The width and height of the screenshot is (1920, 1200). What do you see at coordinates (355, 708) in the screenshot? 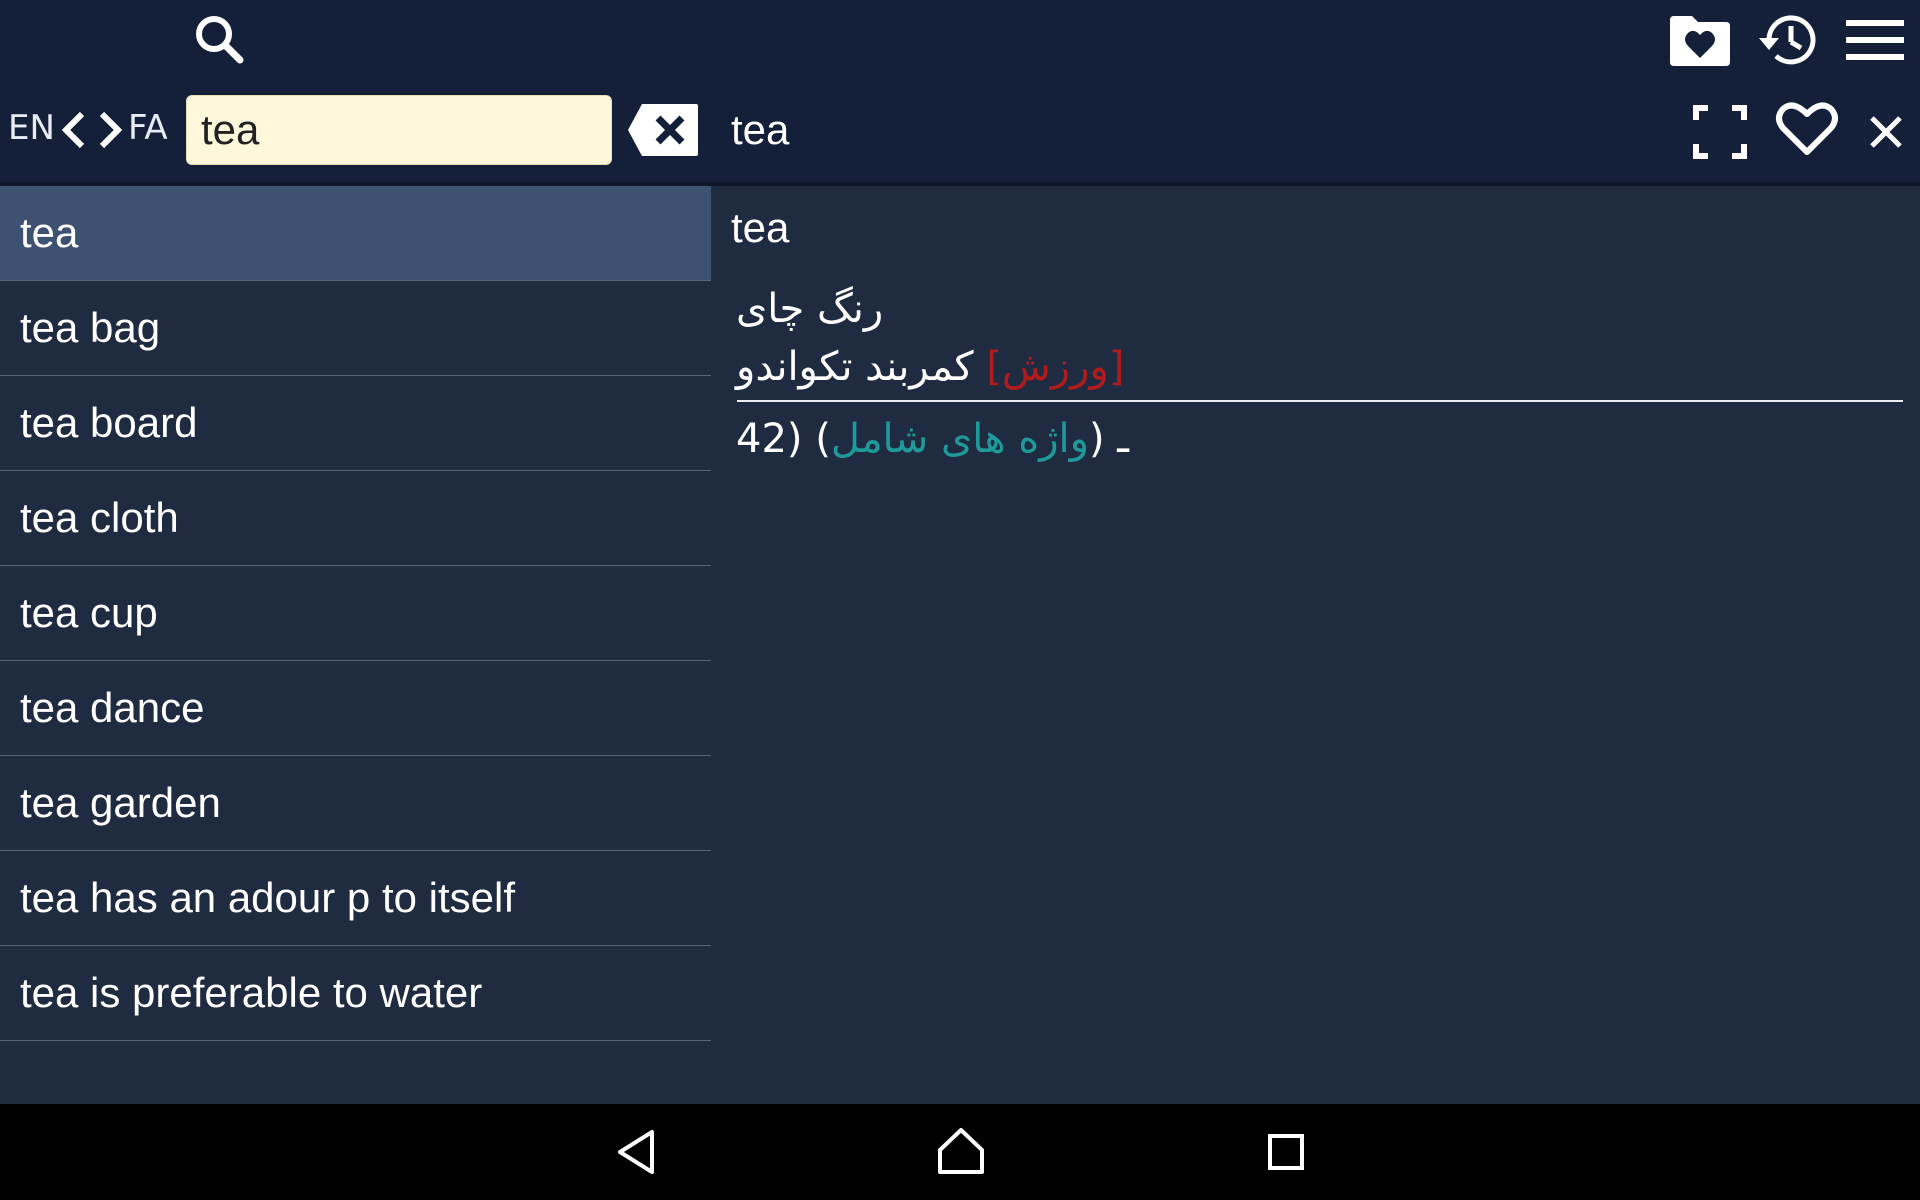
I see `list-item: tea dance` at bounding box center [355, 708].